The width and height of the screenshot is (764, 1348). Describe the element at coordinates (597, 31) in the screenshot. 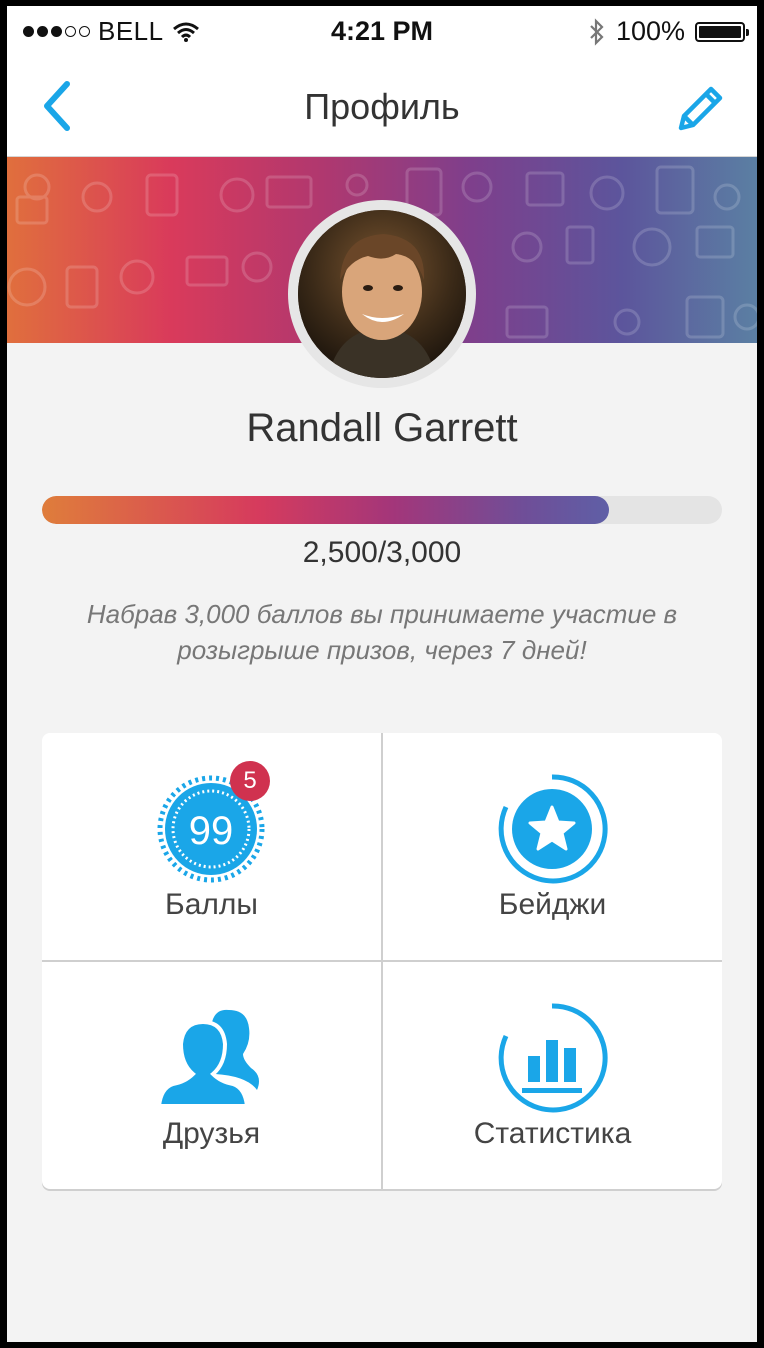

I see `bluetooth-icon` at that location.